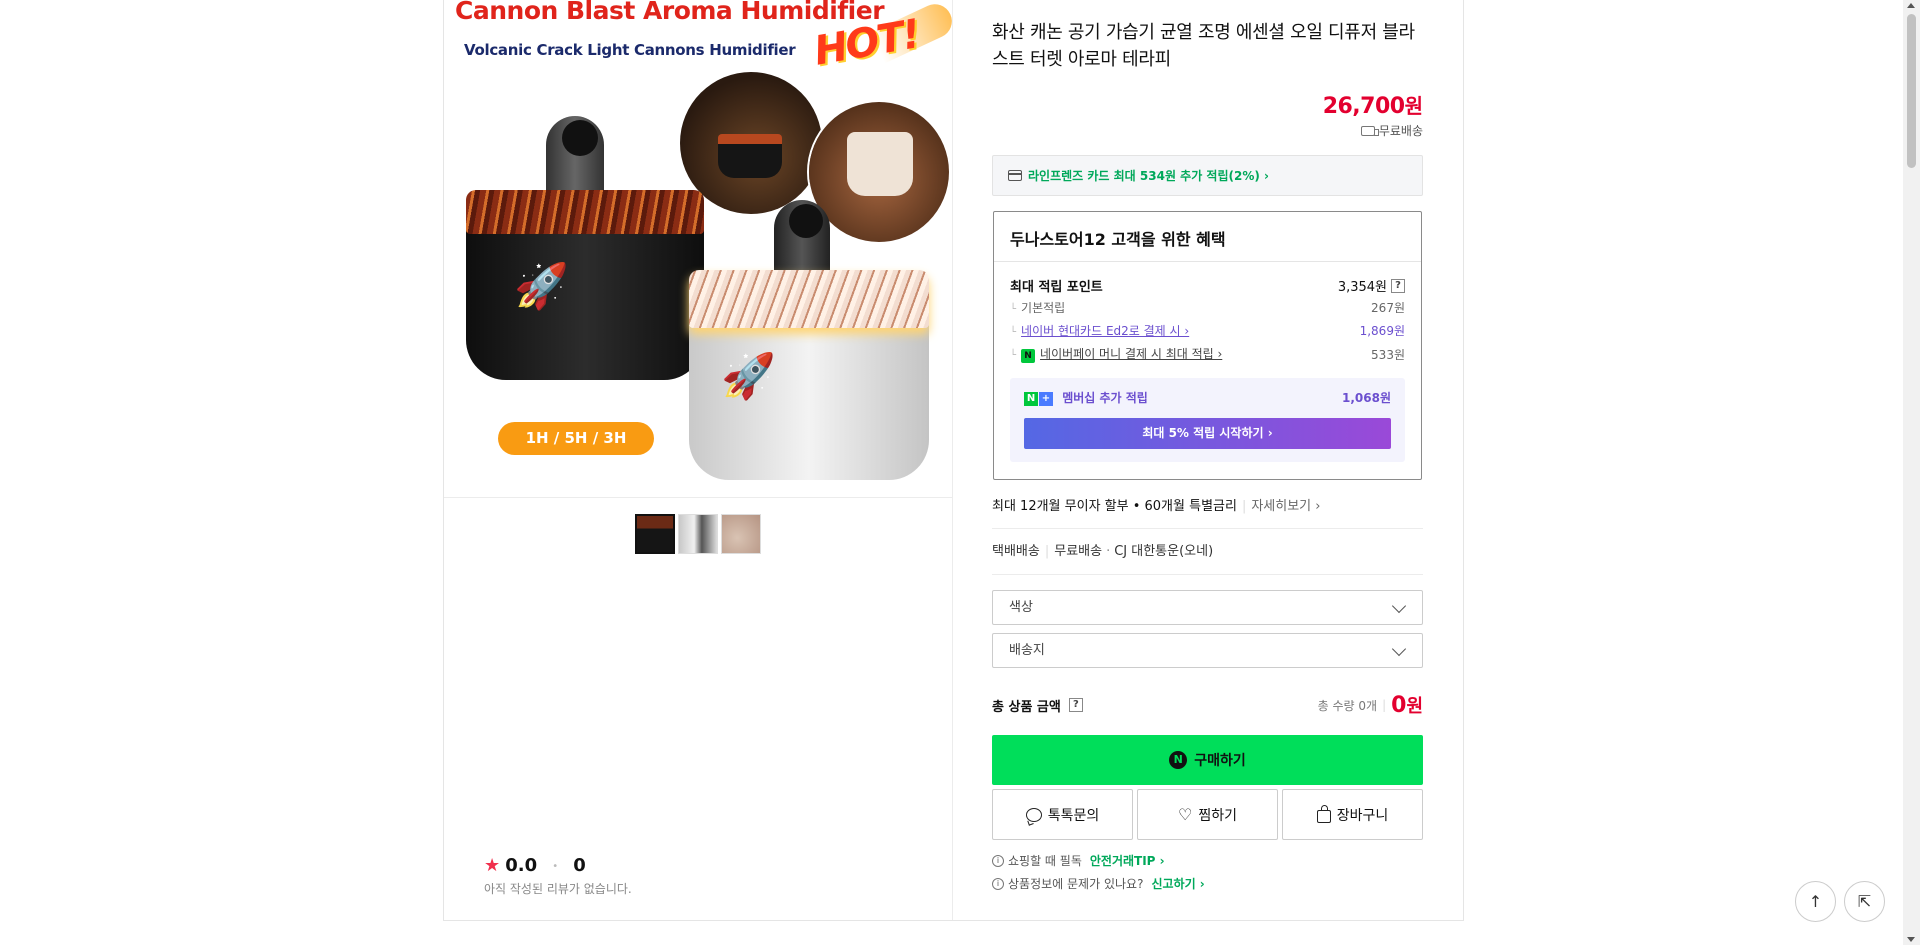  What do you see at coordinates (1026, 707) in the screenshot?
I see `total-label: 총 상품 금액` at bounding box center [1026, 707].